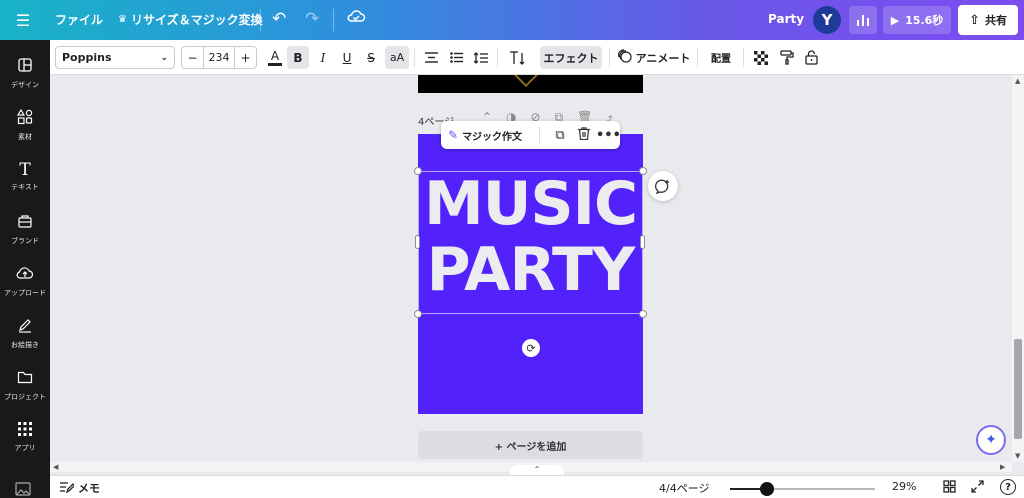  What do you see at coordinates (571, 57) in the screenshot?
I see `effects-button: エフェクト` at bounding box center [571, 57].